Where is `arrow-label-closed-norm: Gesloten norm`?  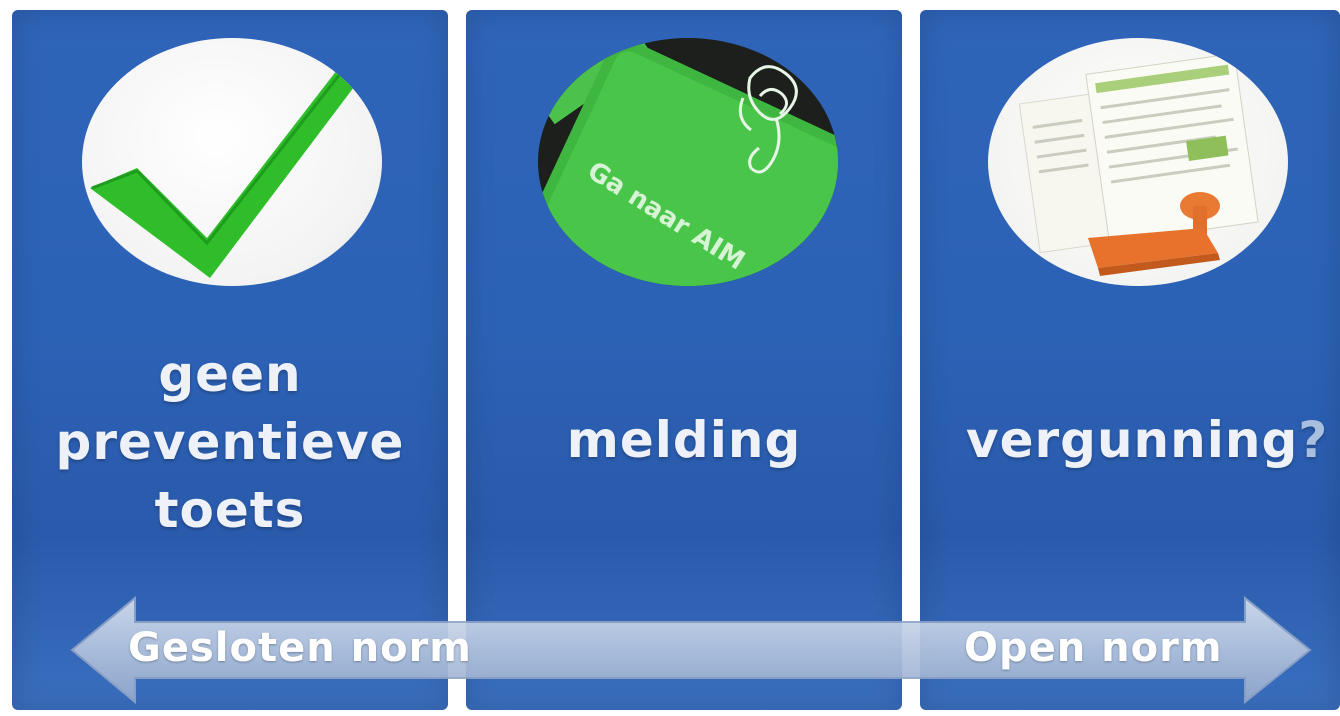 arrow-label-closed-norm: Gesloten norm is located at coordinates (300, 648).